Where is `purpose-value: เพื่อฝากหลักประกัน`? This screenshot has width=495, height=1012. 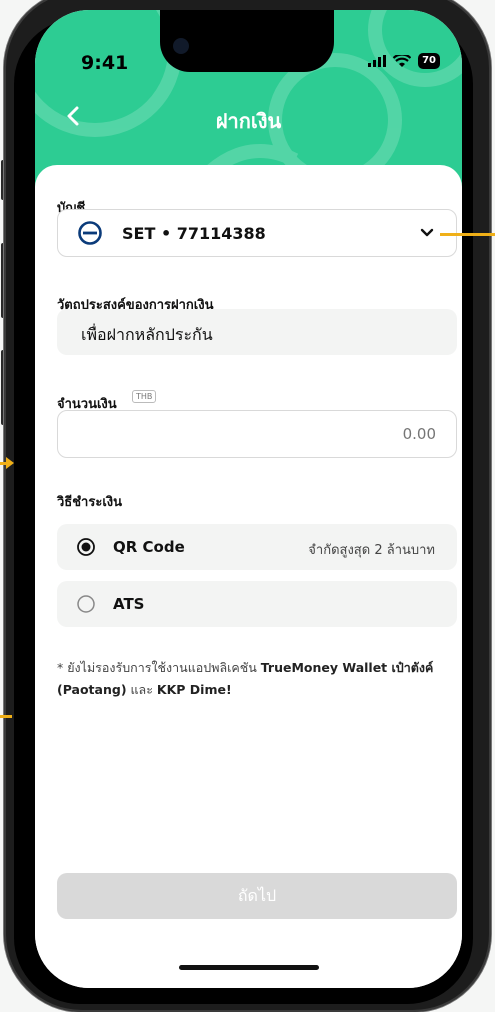 purpose-value: เพื่อฝากหลักประกัน is located at coordinates (147, 334).